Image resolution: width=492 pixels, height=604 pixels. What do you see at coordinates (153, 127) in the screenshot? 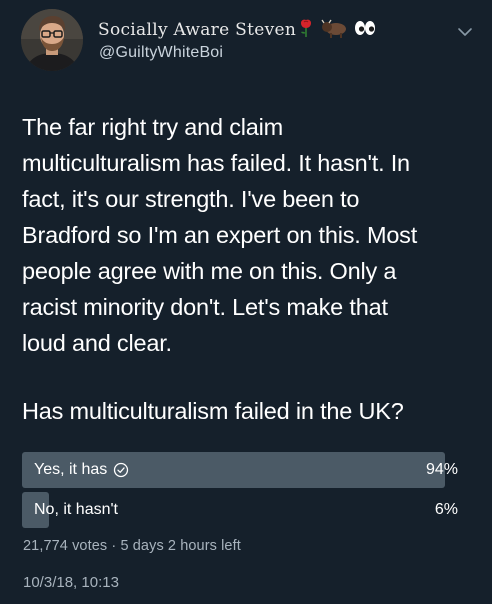
I see `tweet-text-line: The far right try and claim` at bounding box center [153, 127].